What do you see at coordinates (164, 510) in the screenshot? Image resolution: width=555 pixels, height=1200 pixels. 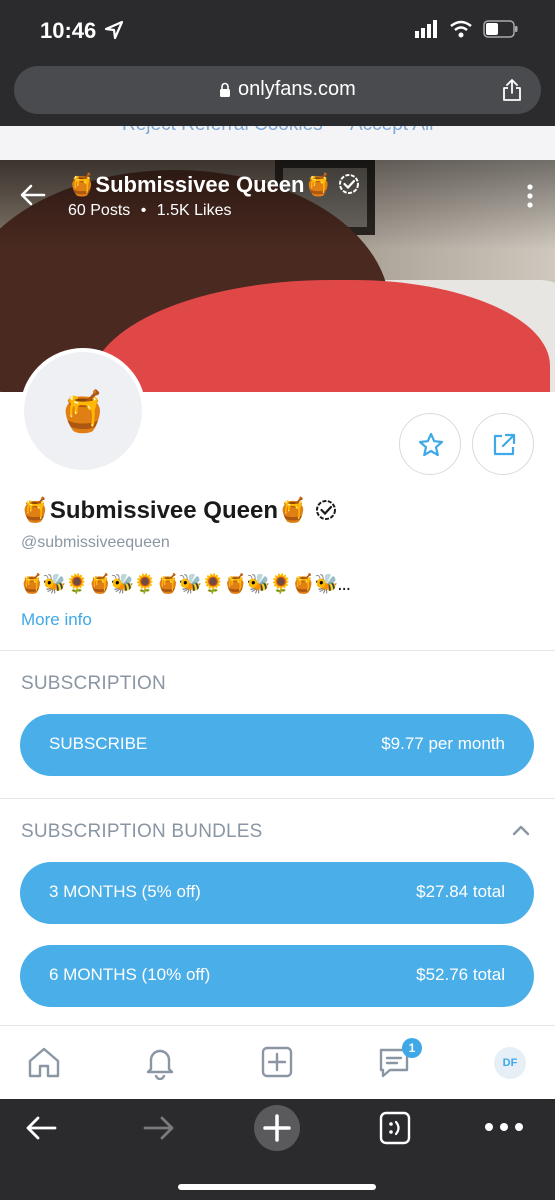 I see `profile-name: 🍯Submissivee Queen🍯` at bounding box center [164, 510].